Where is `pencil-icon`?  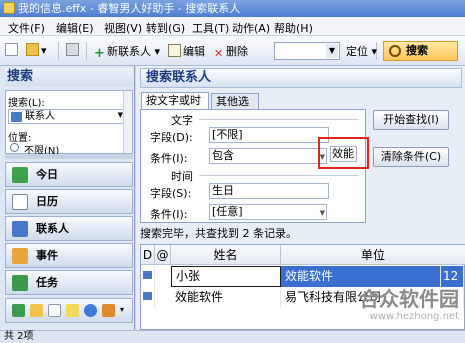 pencil-icon is located at coordinates (174, 50).